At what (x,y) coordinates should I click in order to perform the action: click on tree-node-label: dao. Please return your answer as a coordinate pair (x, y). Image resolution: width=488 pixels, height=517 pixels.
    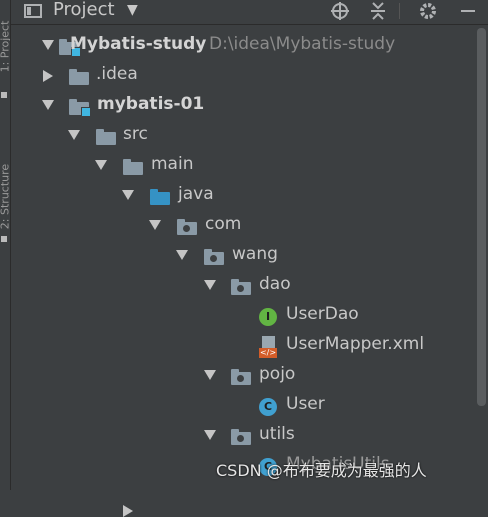
    Looking at the image, I should click on (275, 284).